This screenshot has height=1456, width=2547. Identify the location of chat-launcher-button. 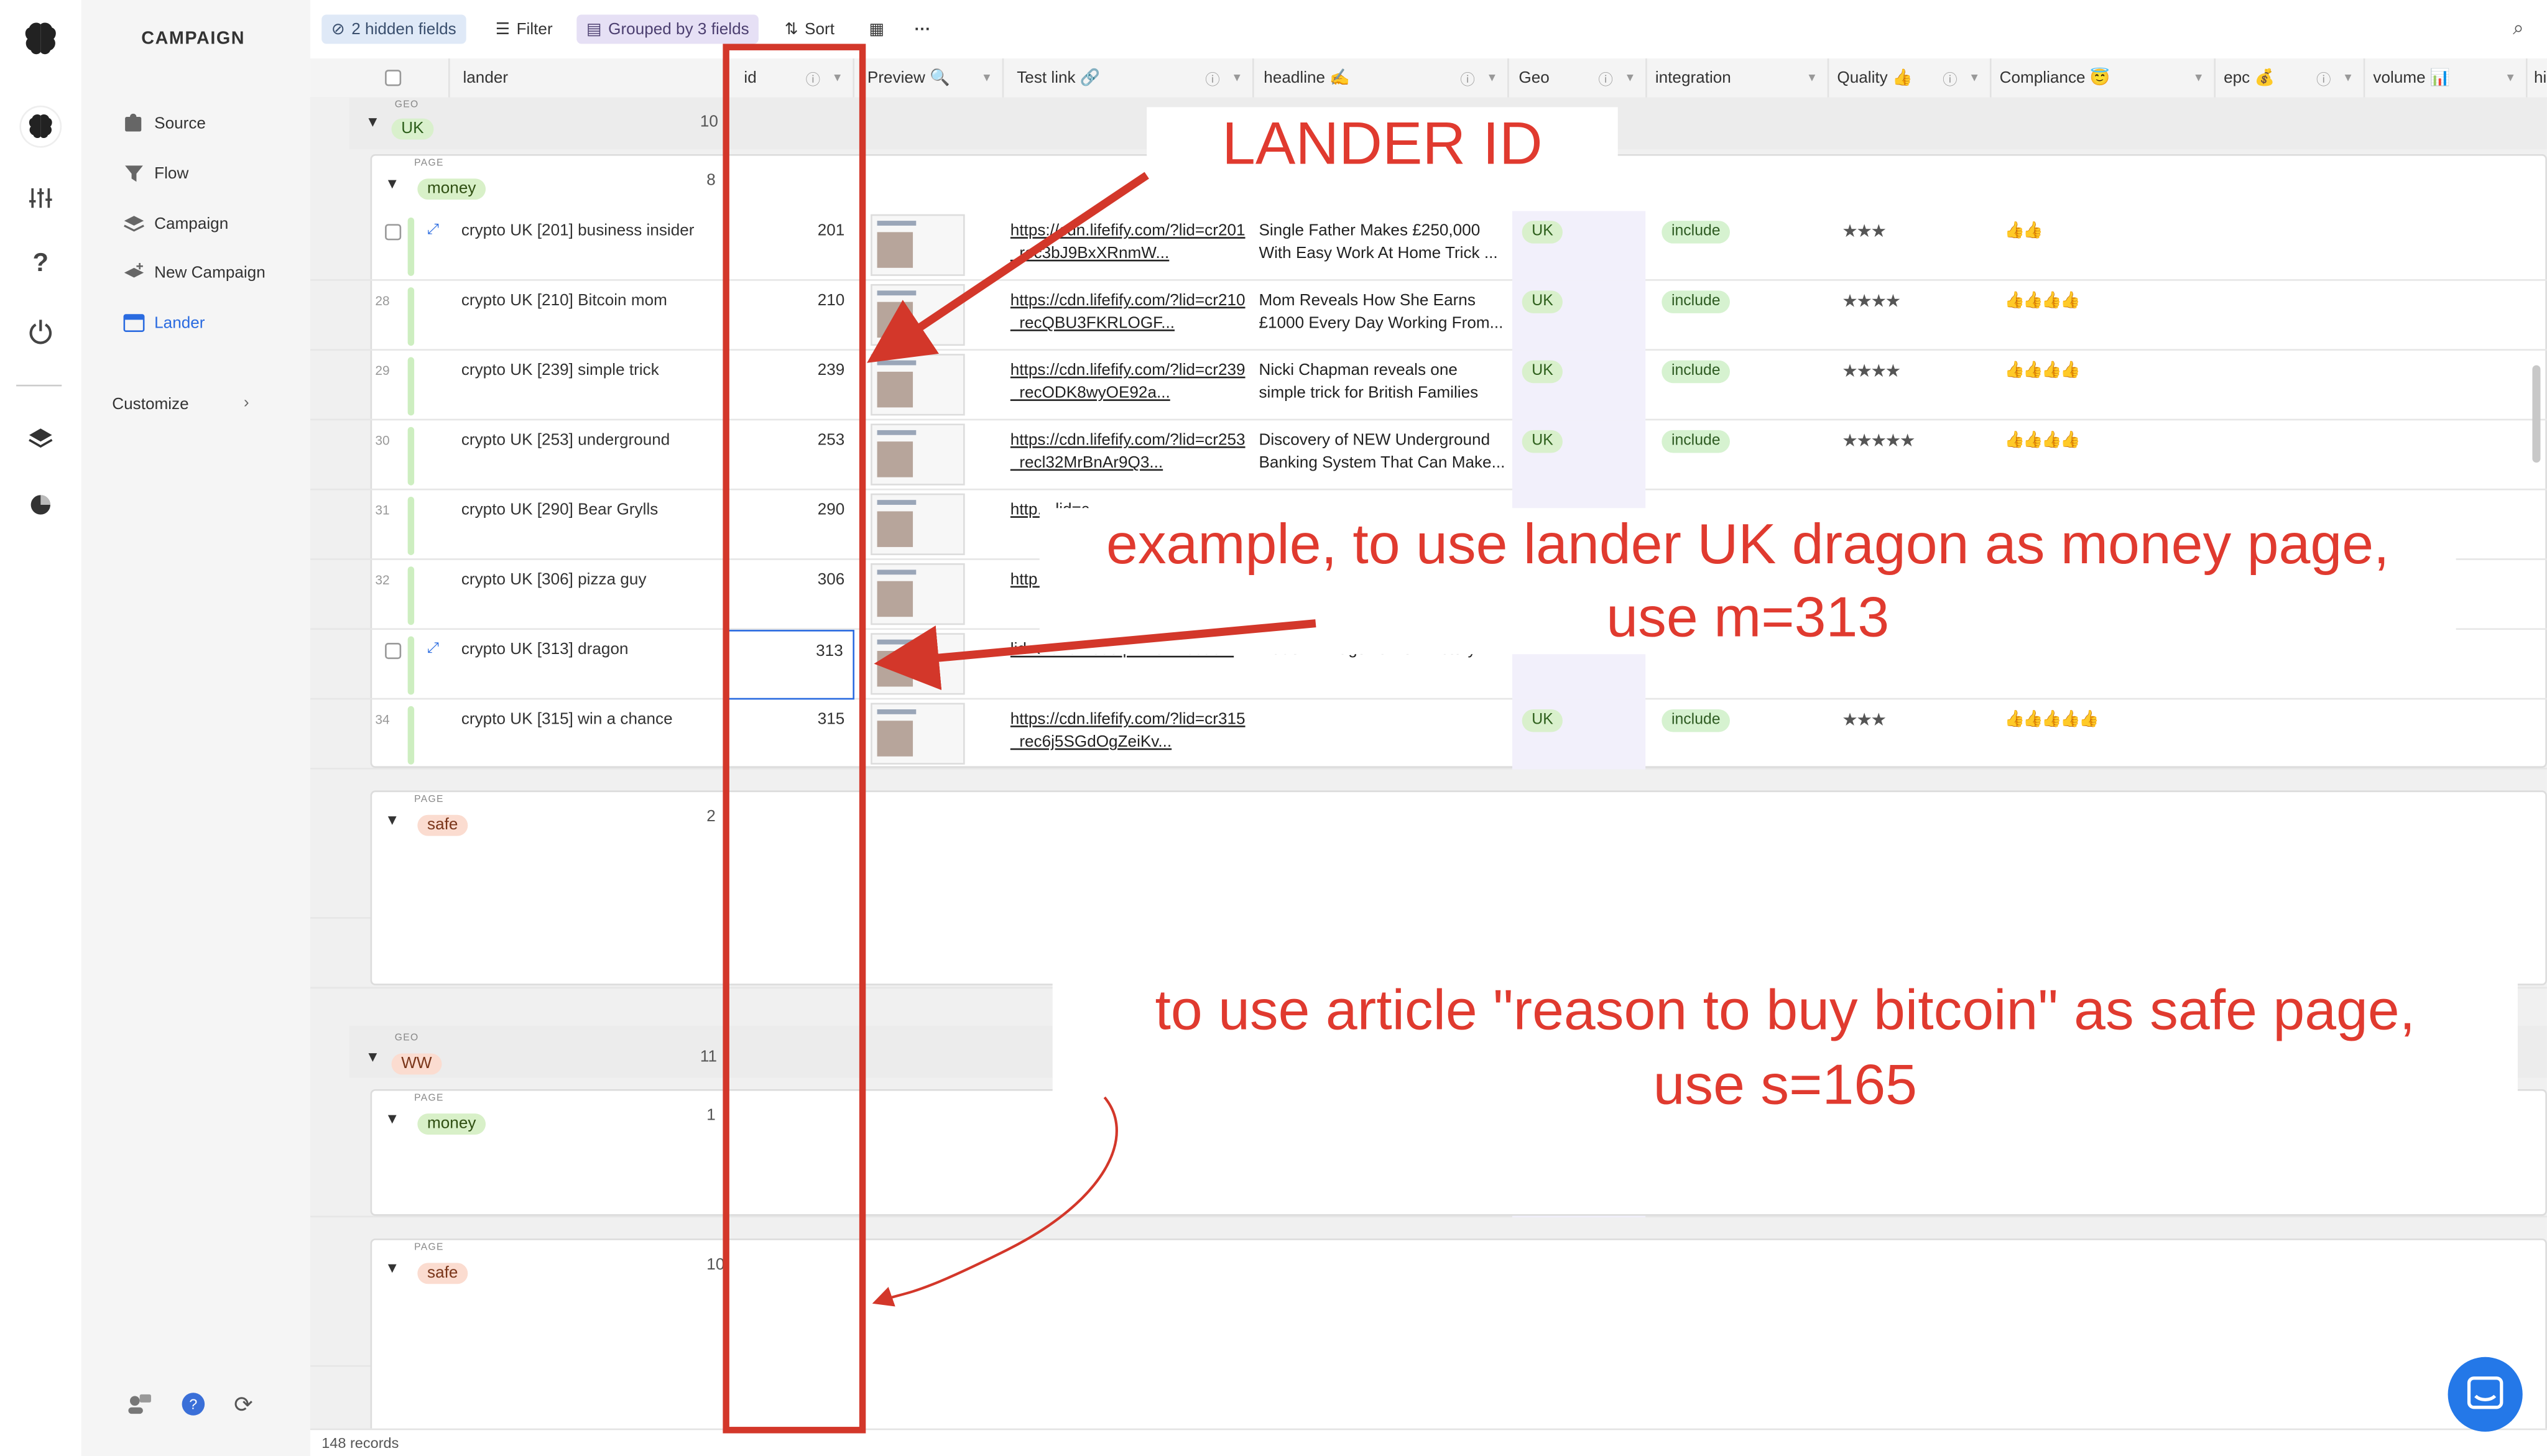
(2485, 1395).